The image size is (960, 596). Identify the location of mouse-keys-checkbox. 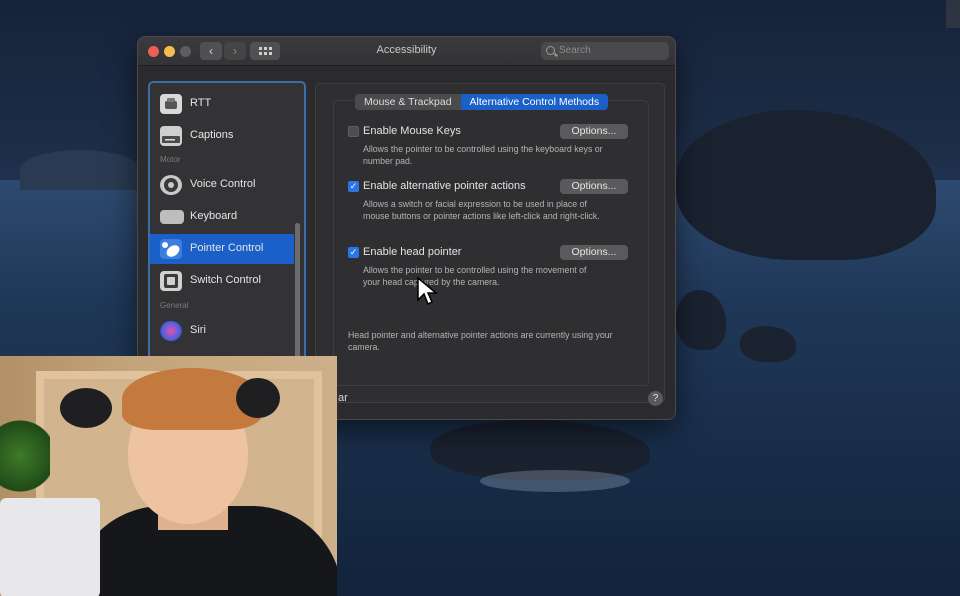
(353, 131).